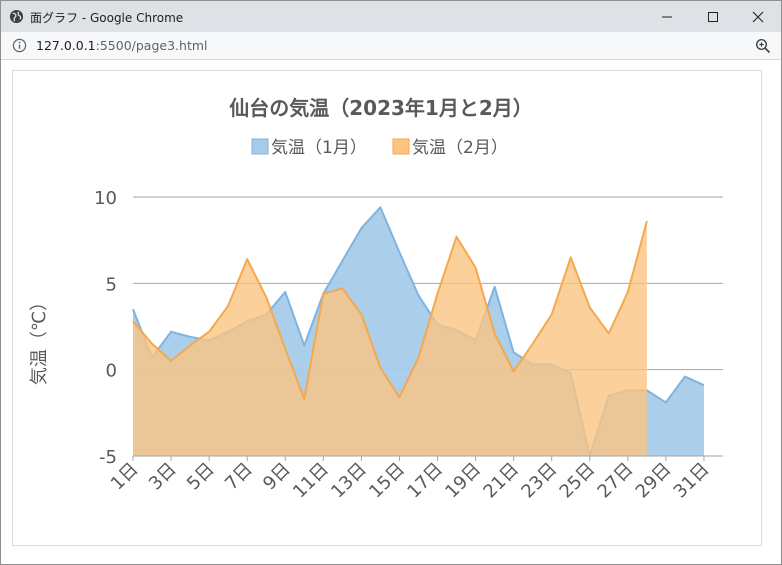 The image size is (782, 565). I want to click on title-bar: 面グラフ - Google Chrome, so click(391, 16).